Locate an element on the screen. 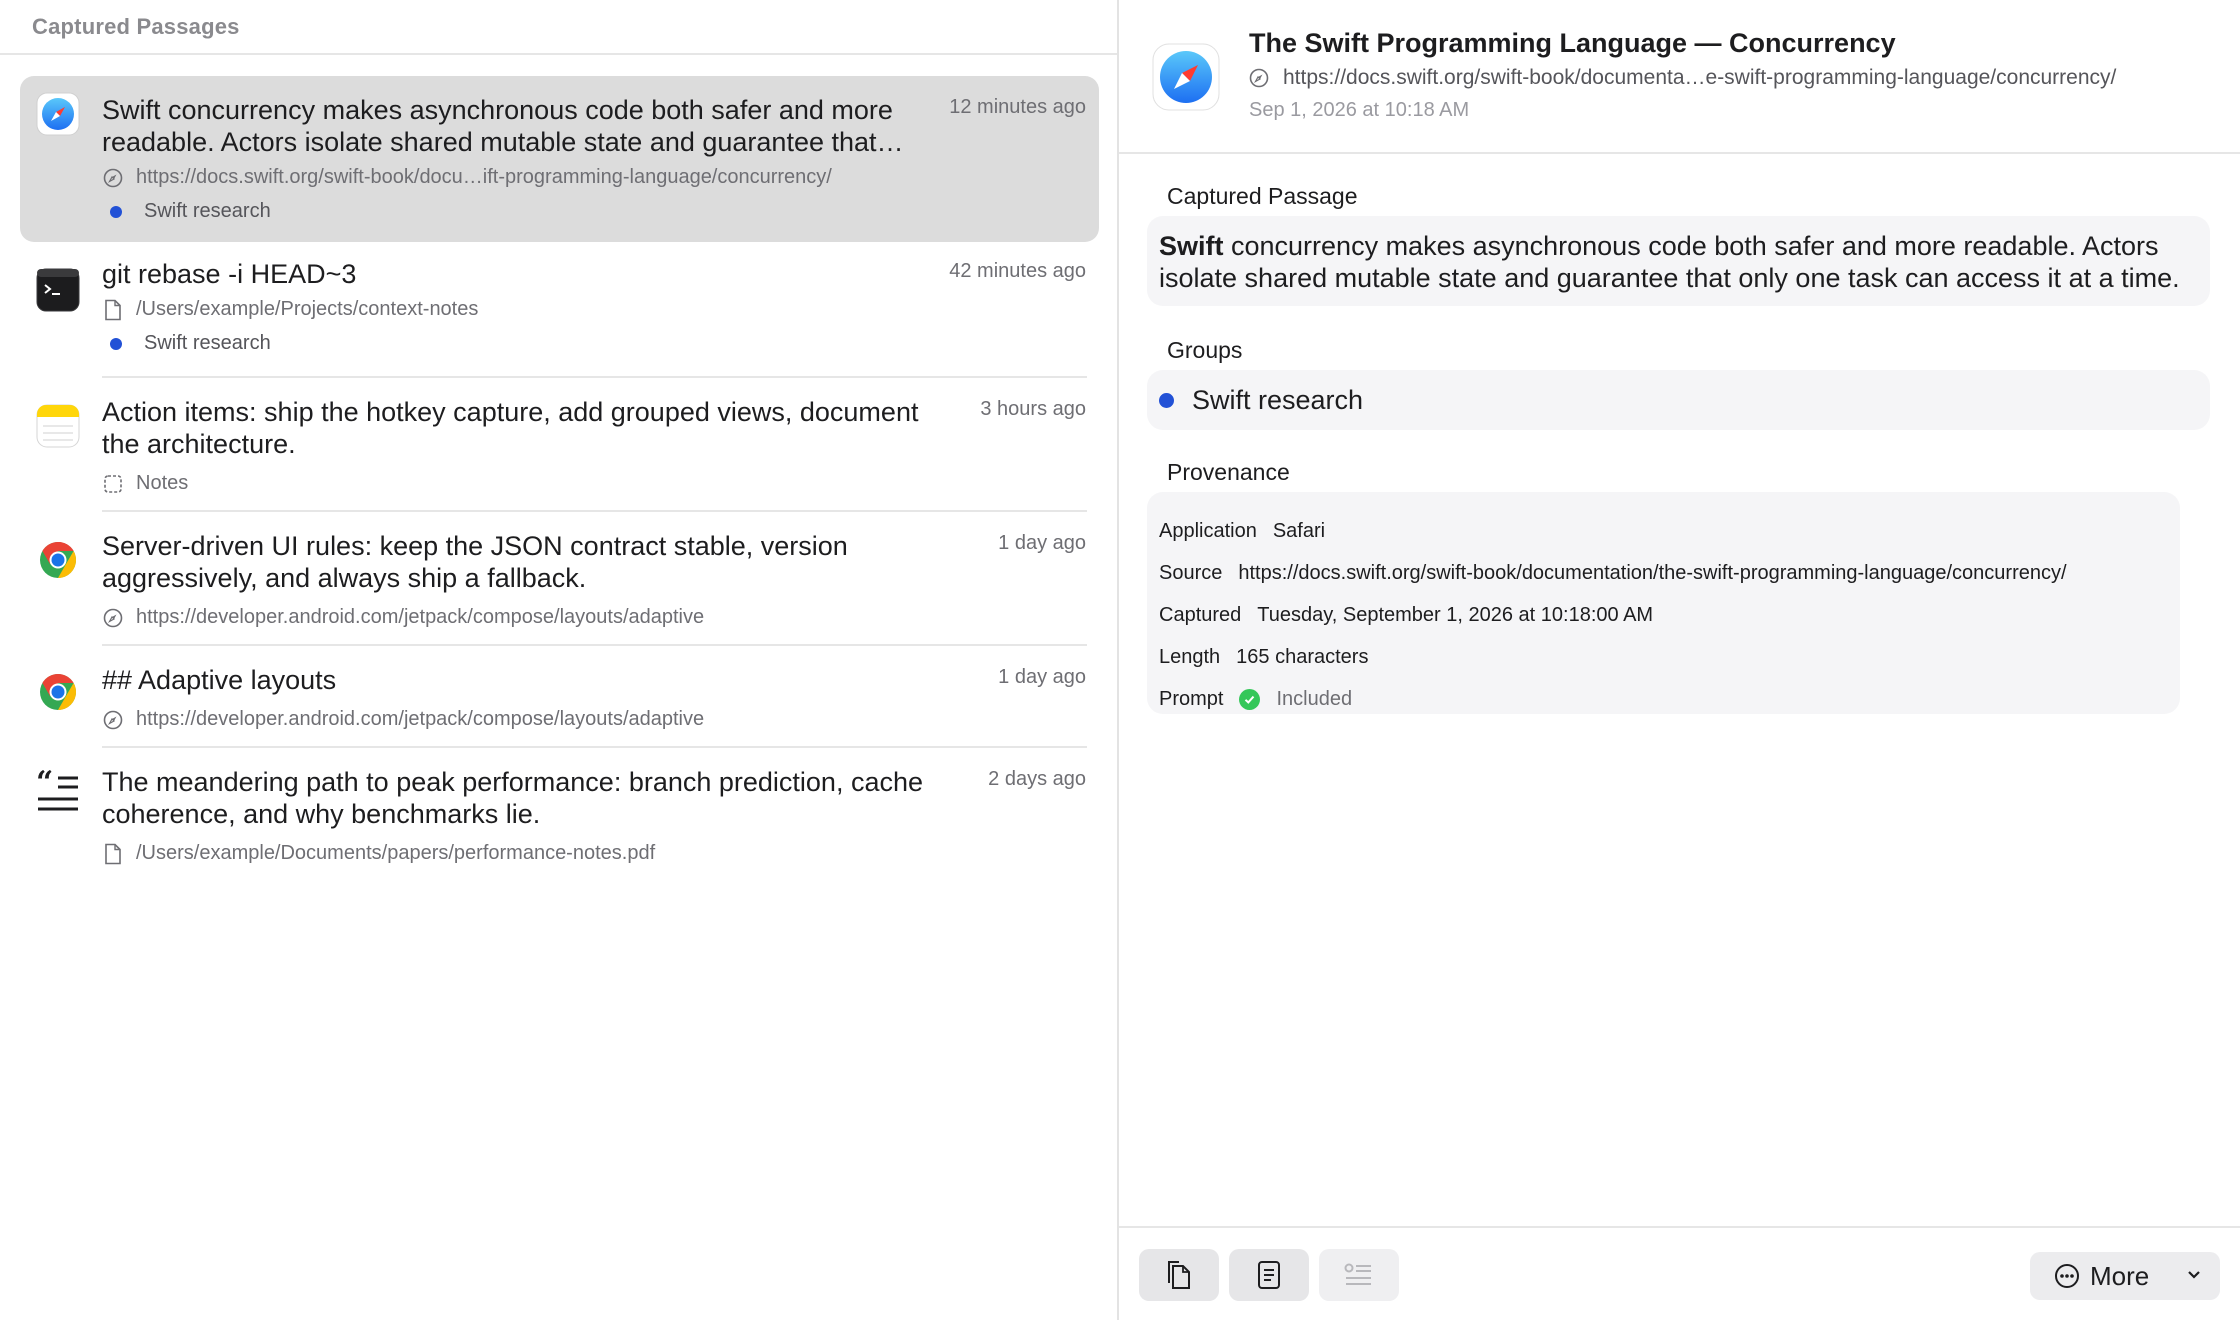 This screenshot has width=2240, height=1320. bottom-toolbar: More is located at coordinates (1679, 1273).